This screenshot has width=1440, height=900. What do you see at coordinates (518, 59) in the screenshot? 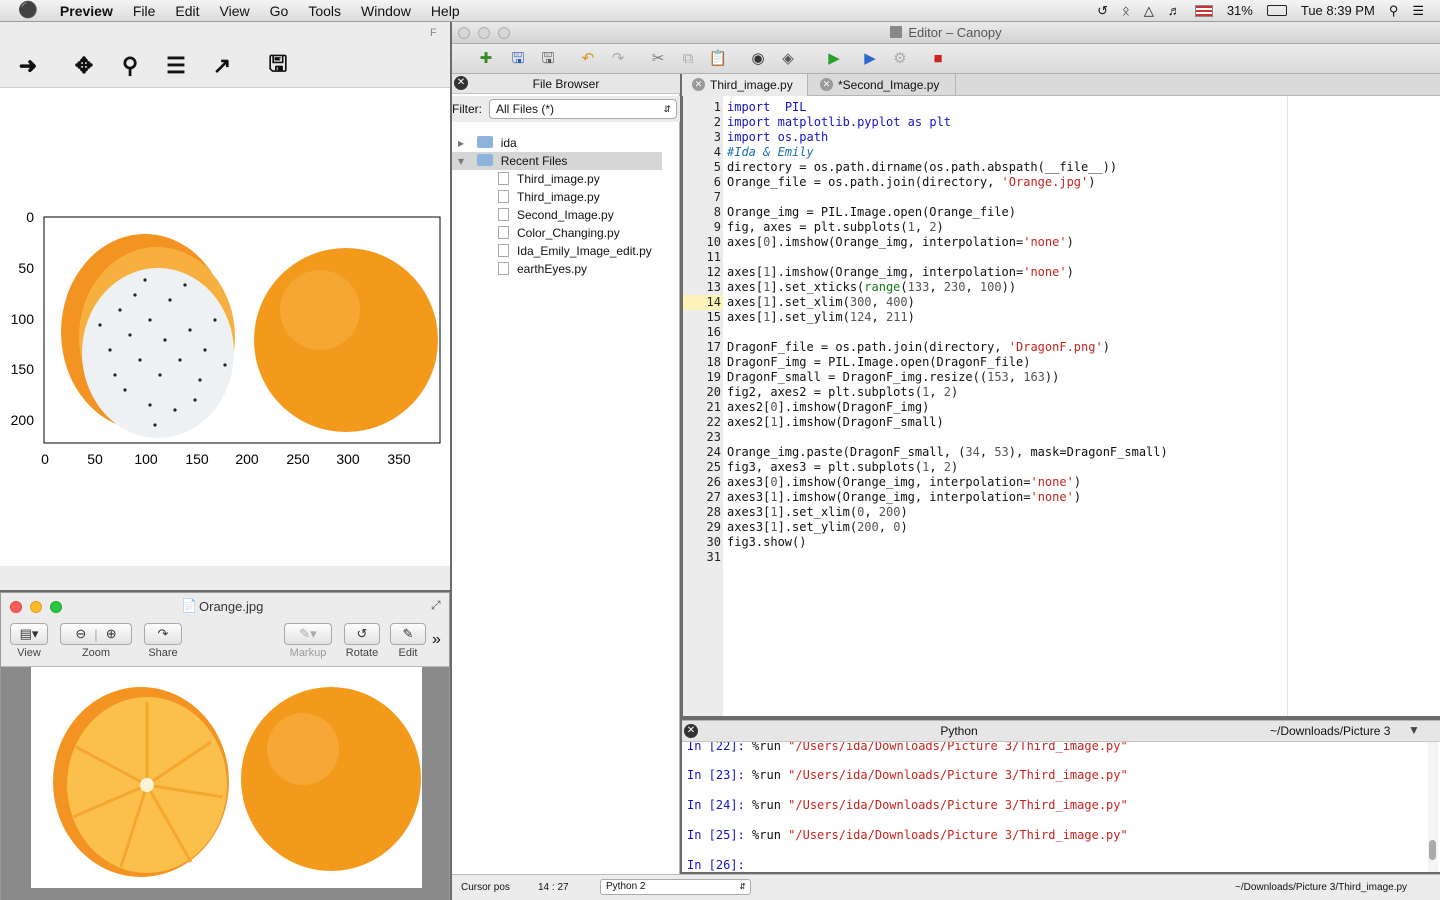
I see `save-icon: 🖫` at bounding box center [518, 59].